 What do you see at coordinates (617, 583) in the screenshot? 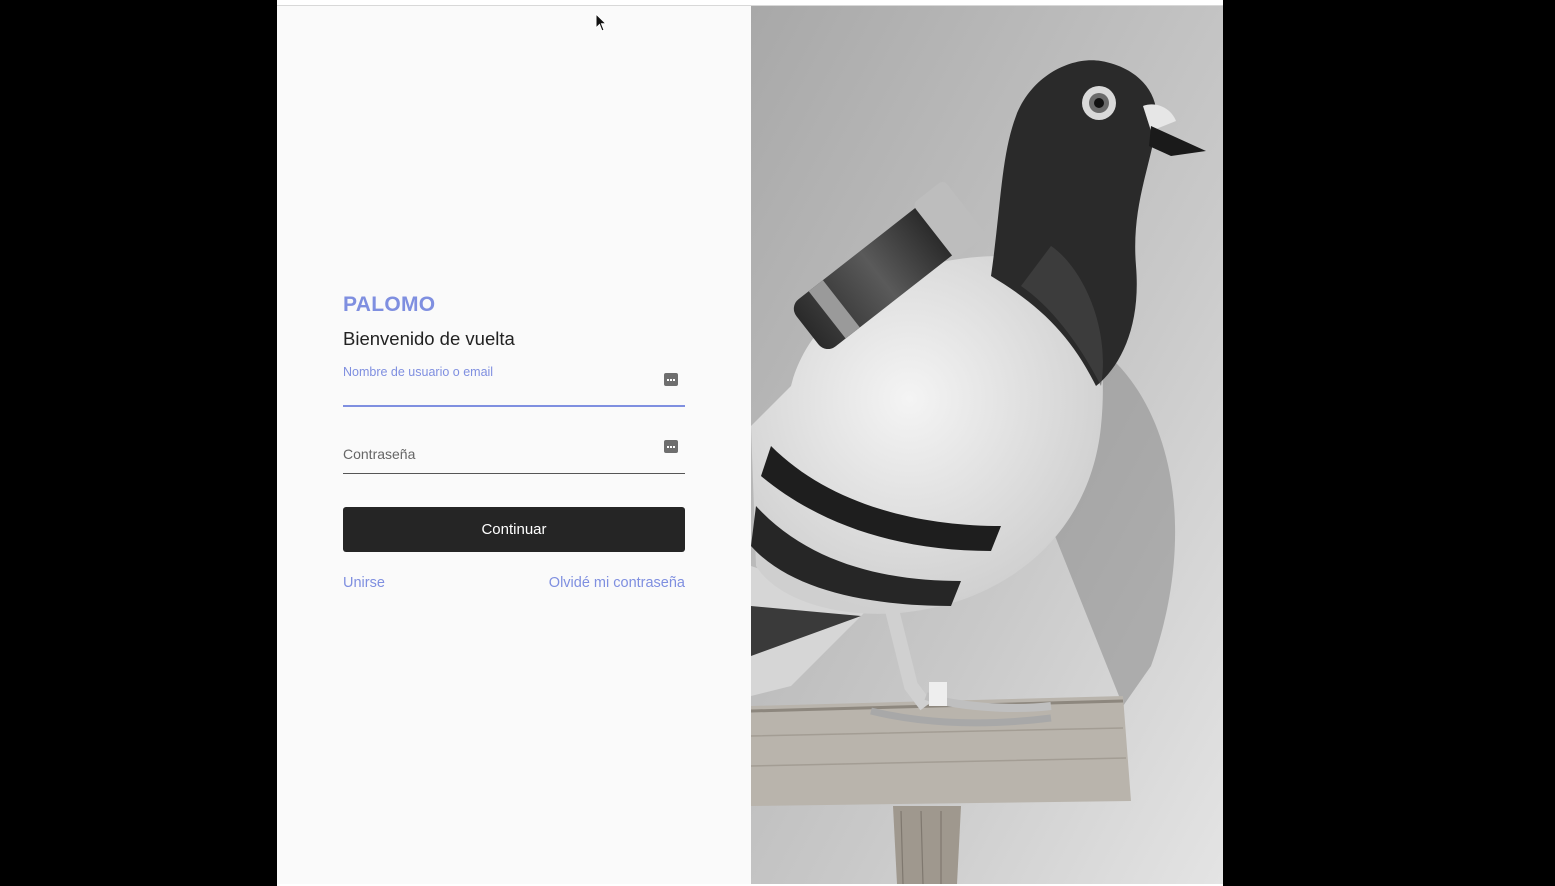
I see `forgot-password-link: Olvidé mi contraseña` at bounding box center [617, 583].